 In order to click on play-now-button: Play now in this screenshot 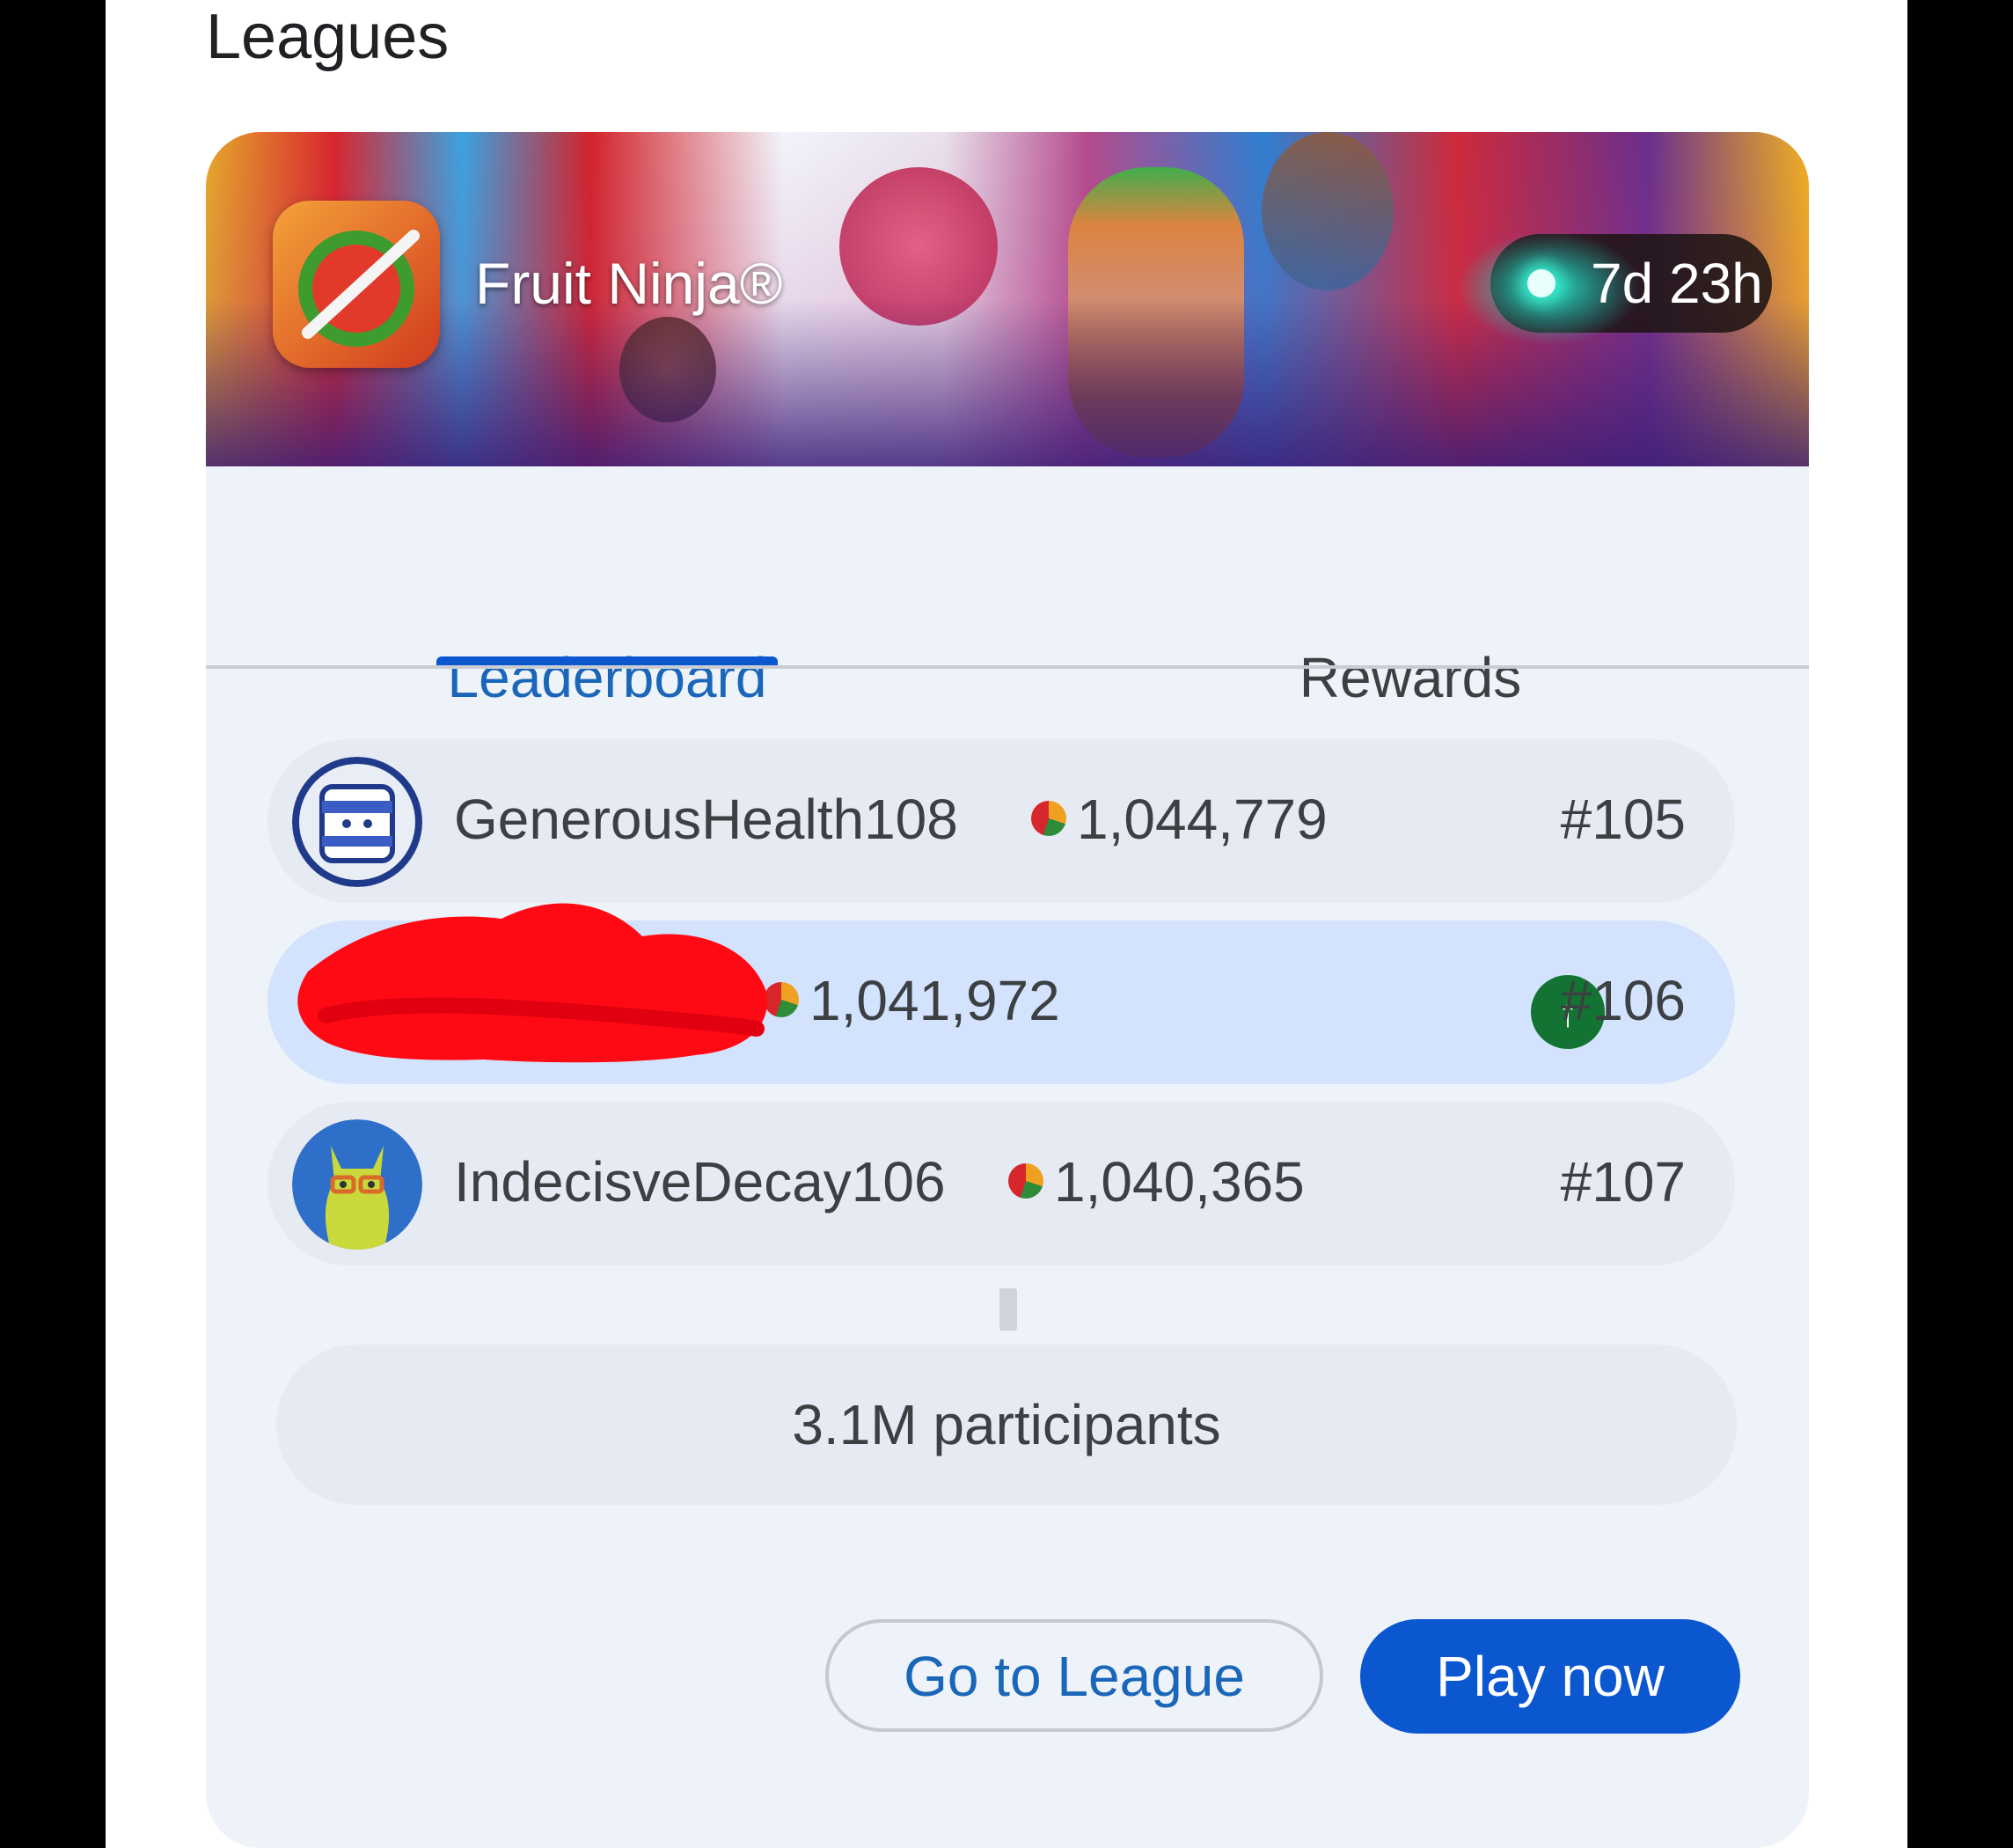, I will do `click(1550, 1677)`.